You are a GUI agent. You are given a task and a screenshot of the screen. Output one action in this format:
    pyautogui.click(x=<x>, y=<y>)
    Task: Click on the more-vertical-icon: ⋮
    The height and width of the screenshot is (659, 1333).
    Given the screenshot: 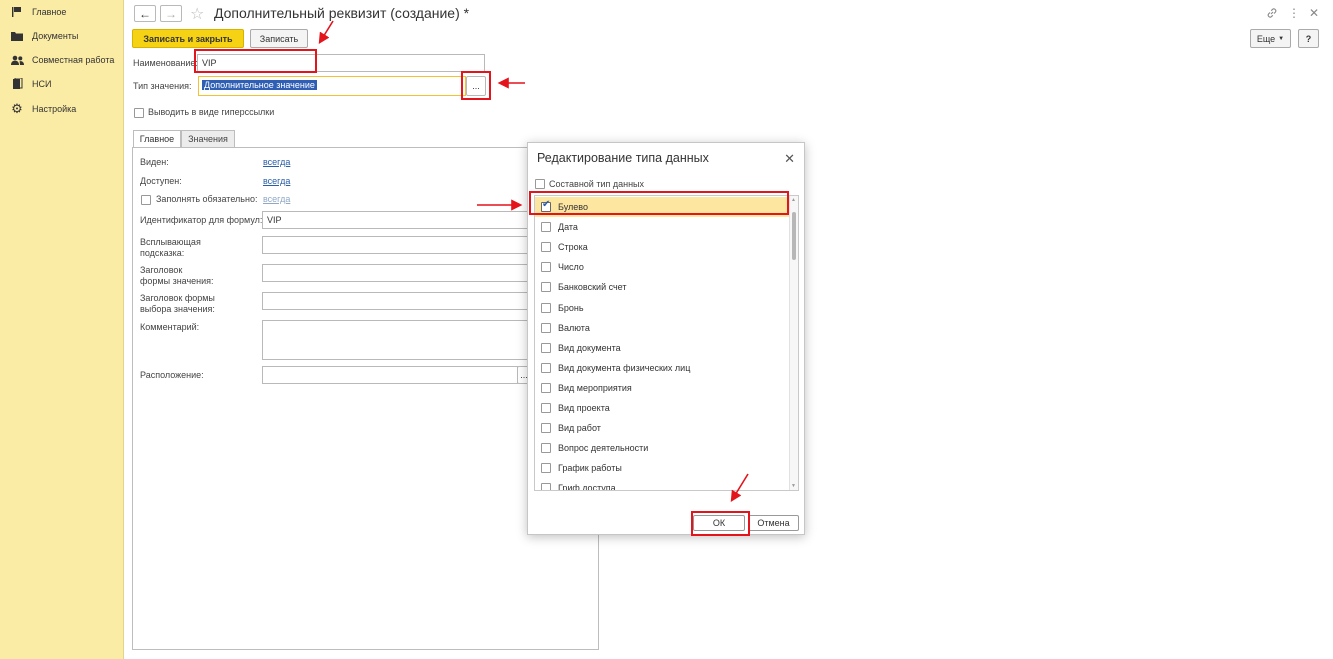 What is the action you would take?
    pyautogui.click(x=1294, y=13)
    